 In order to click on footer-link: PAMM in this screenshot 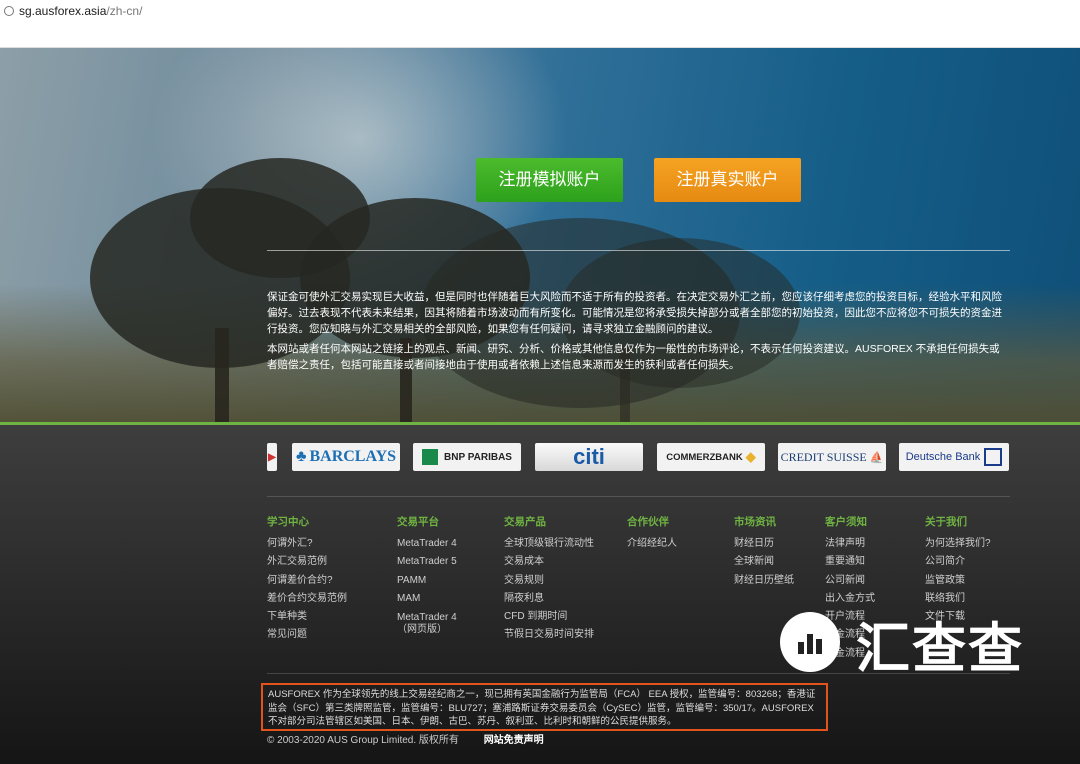, I will do `click(427, 581)`.